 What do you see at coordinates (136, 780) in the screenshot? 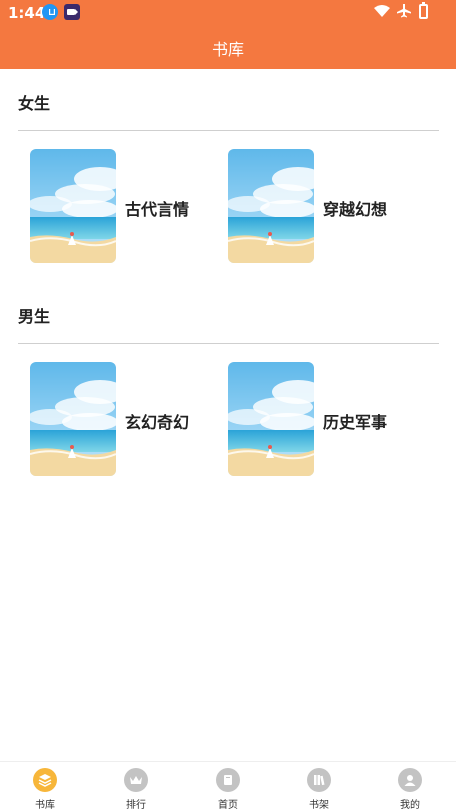
I see `crown-icon` at bounding box center [136, 780].